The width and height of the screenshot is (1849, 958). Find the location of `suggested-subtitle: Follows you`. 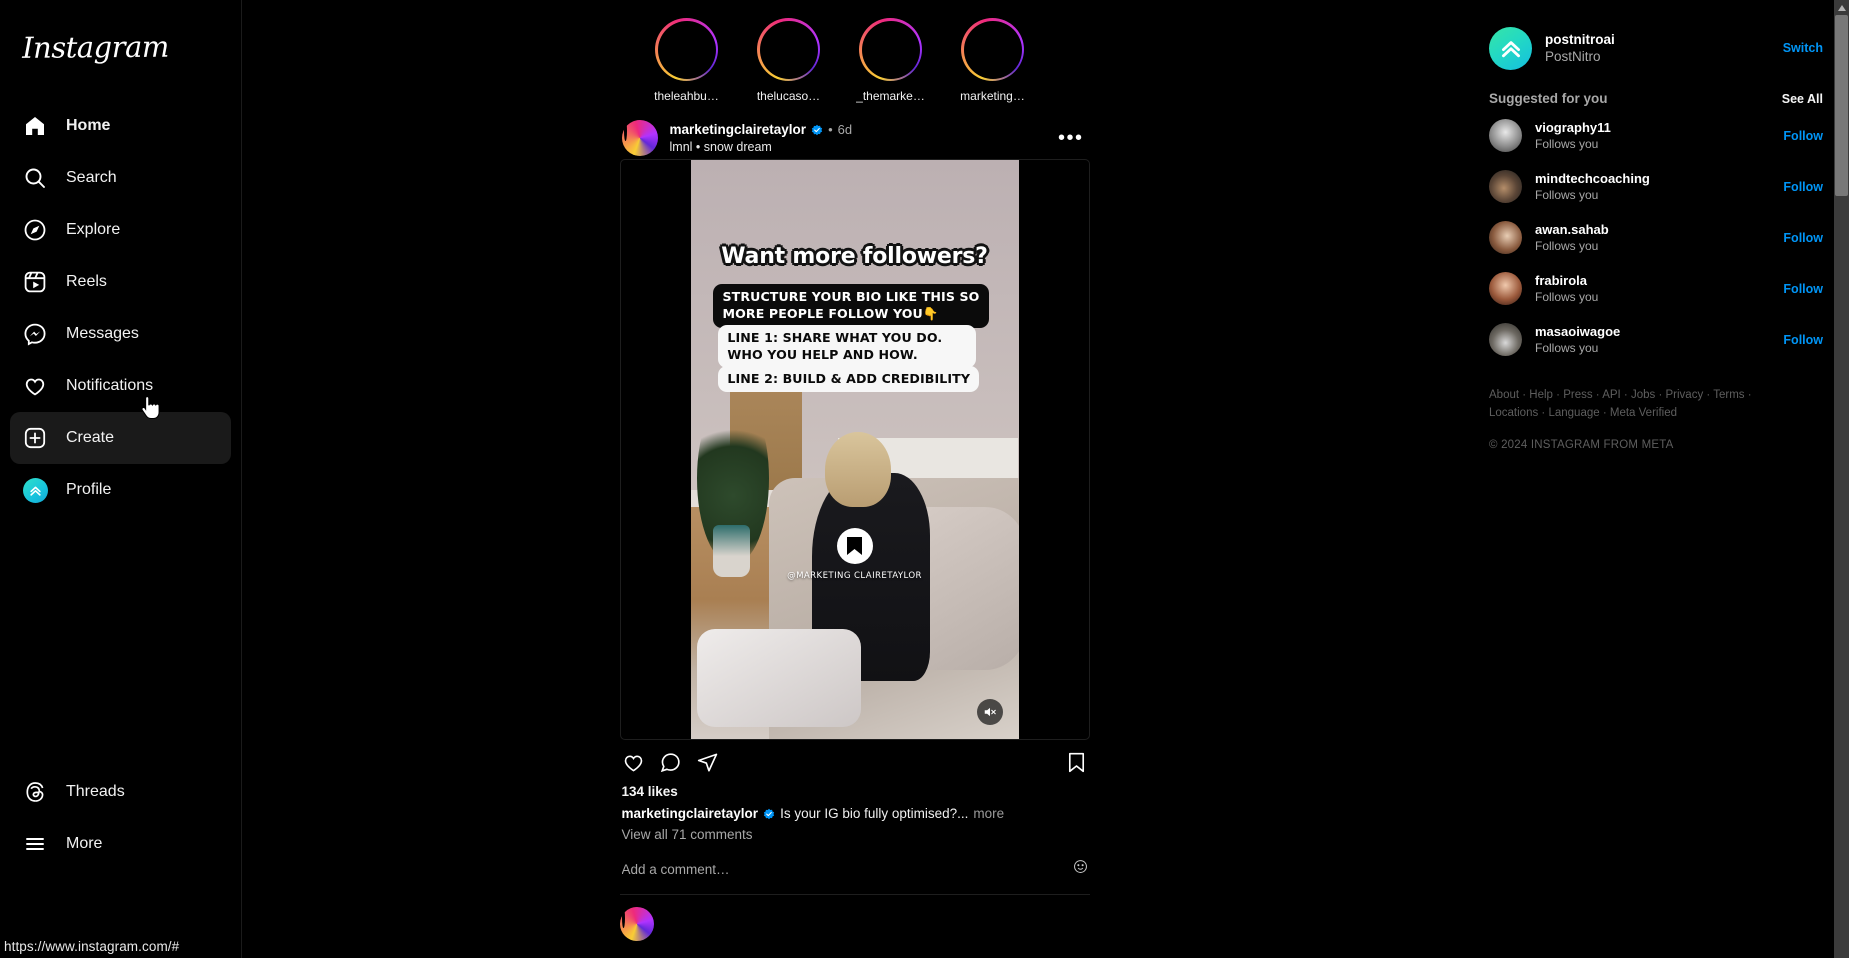

suggested-subtitle: Follows you is located at coordinates (1567, 297).